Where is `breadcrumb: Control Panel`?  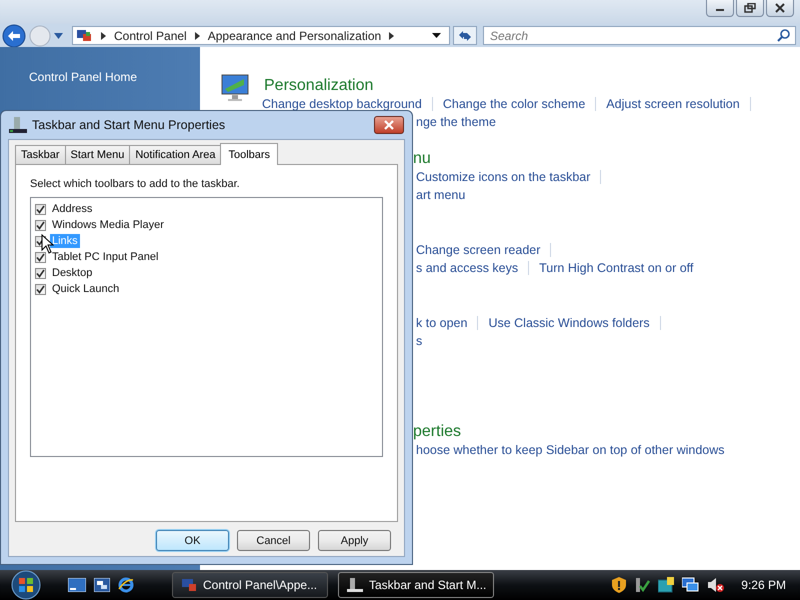
breadcrumb: Control Panel is located at coordinates (150, 35).